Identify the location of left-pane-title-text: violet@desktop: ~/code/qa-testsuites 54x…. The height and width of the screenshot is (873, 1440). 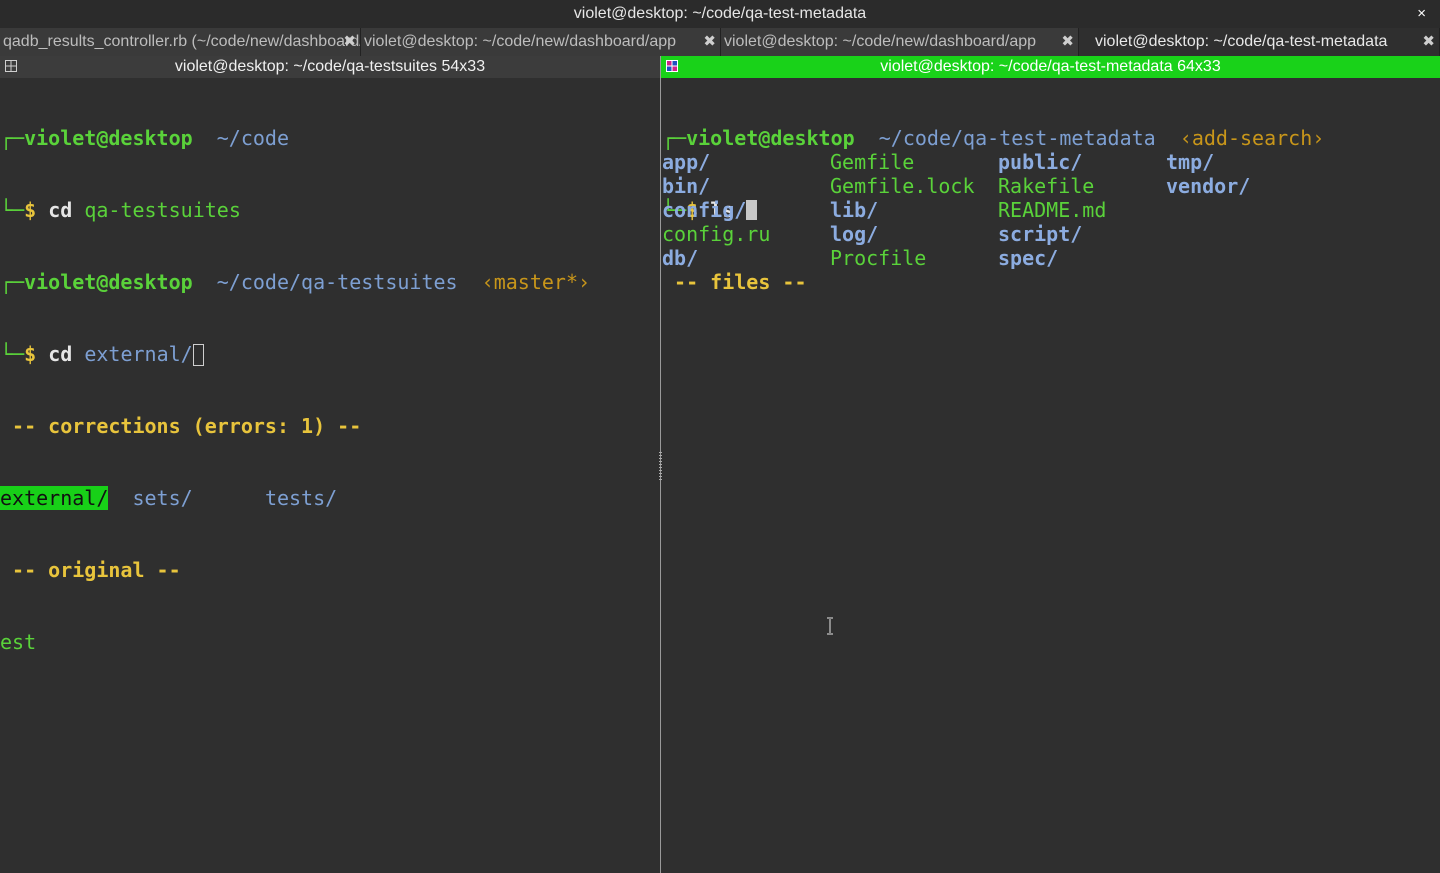
(330, 66).